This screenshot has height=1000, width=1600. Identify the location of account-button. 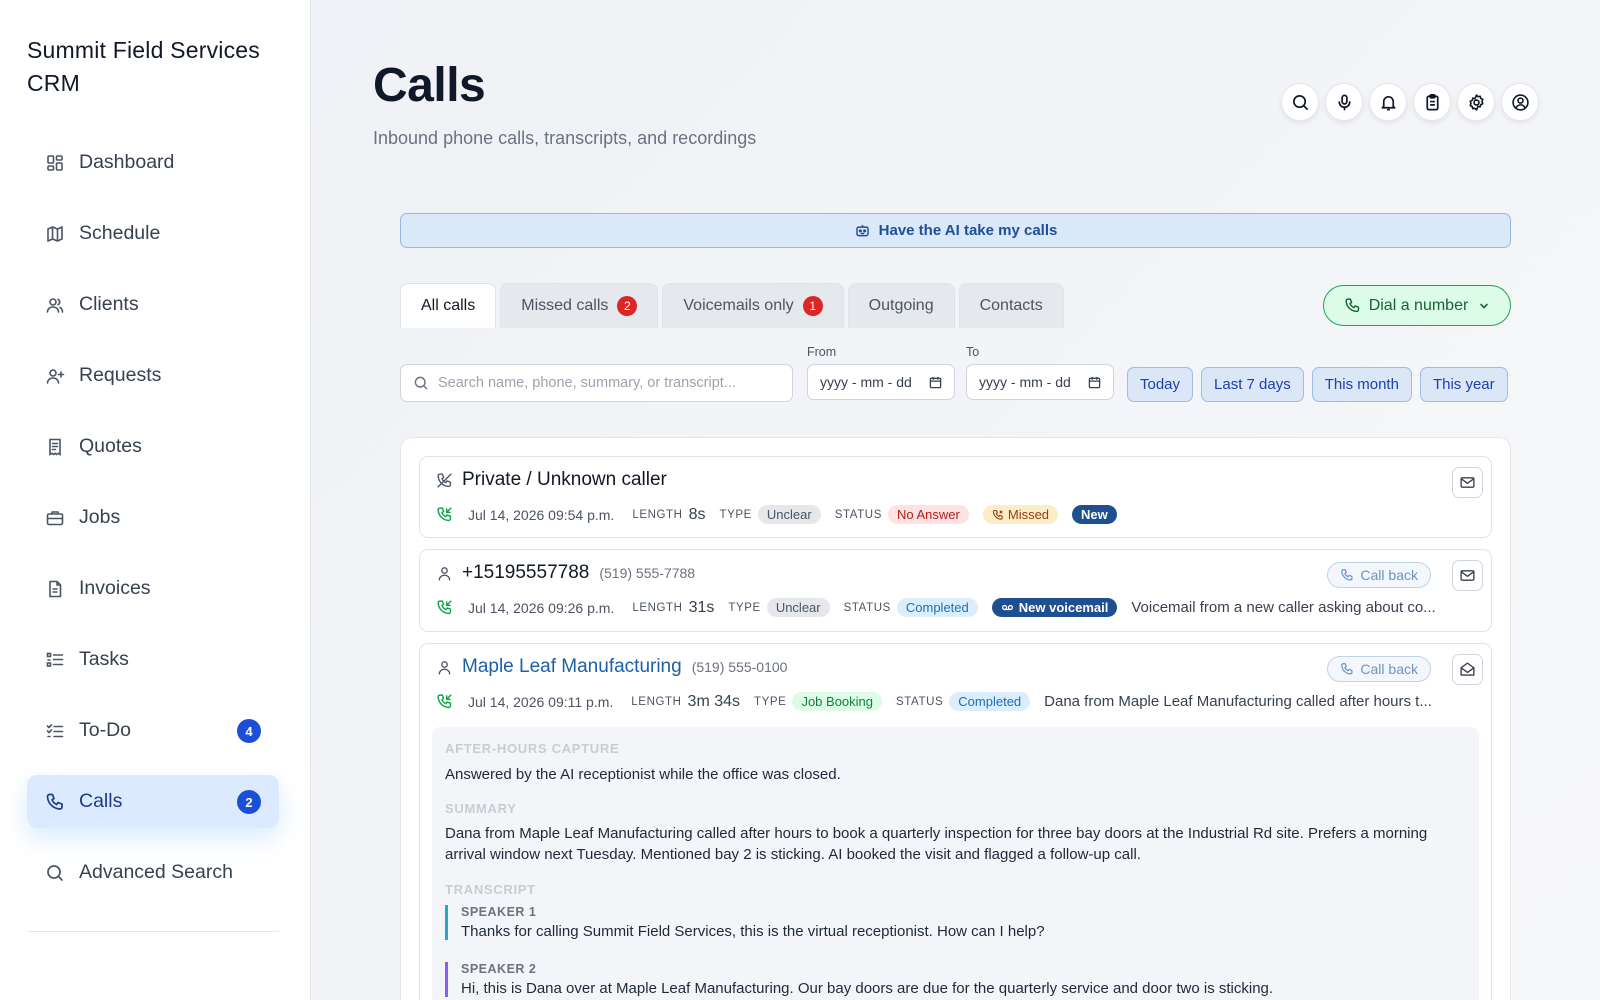
(1520, 102).